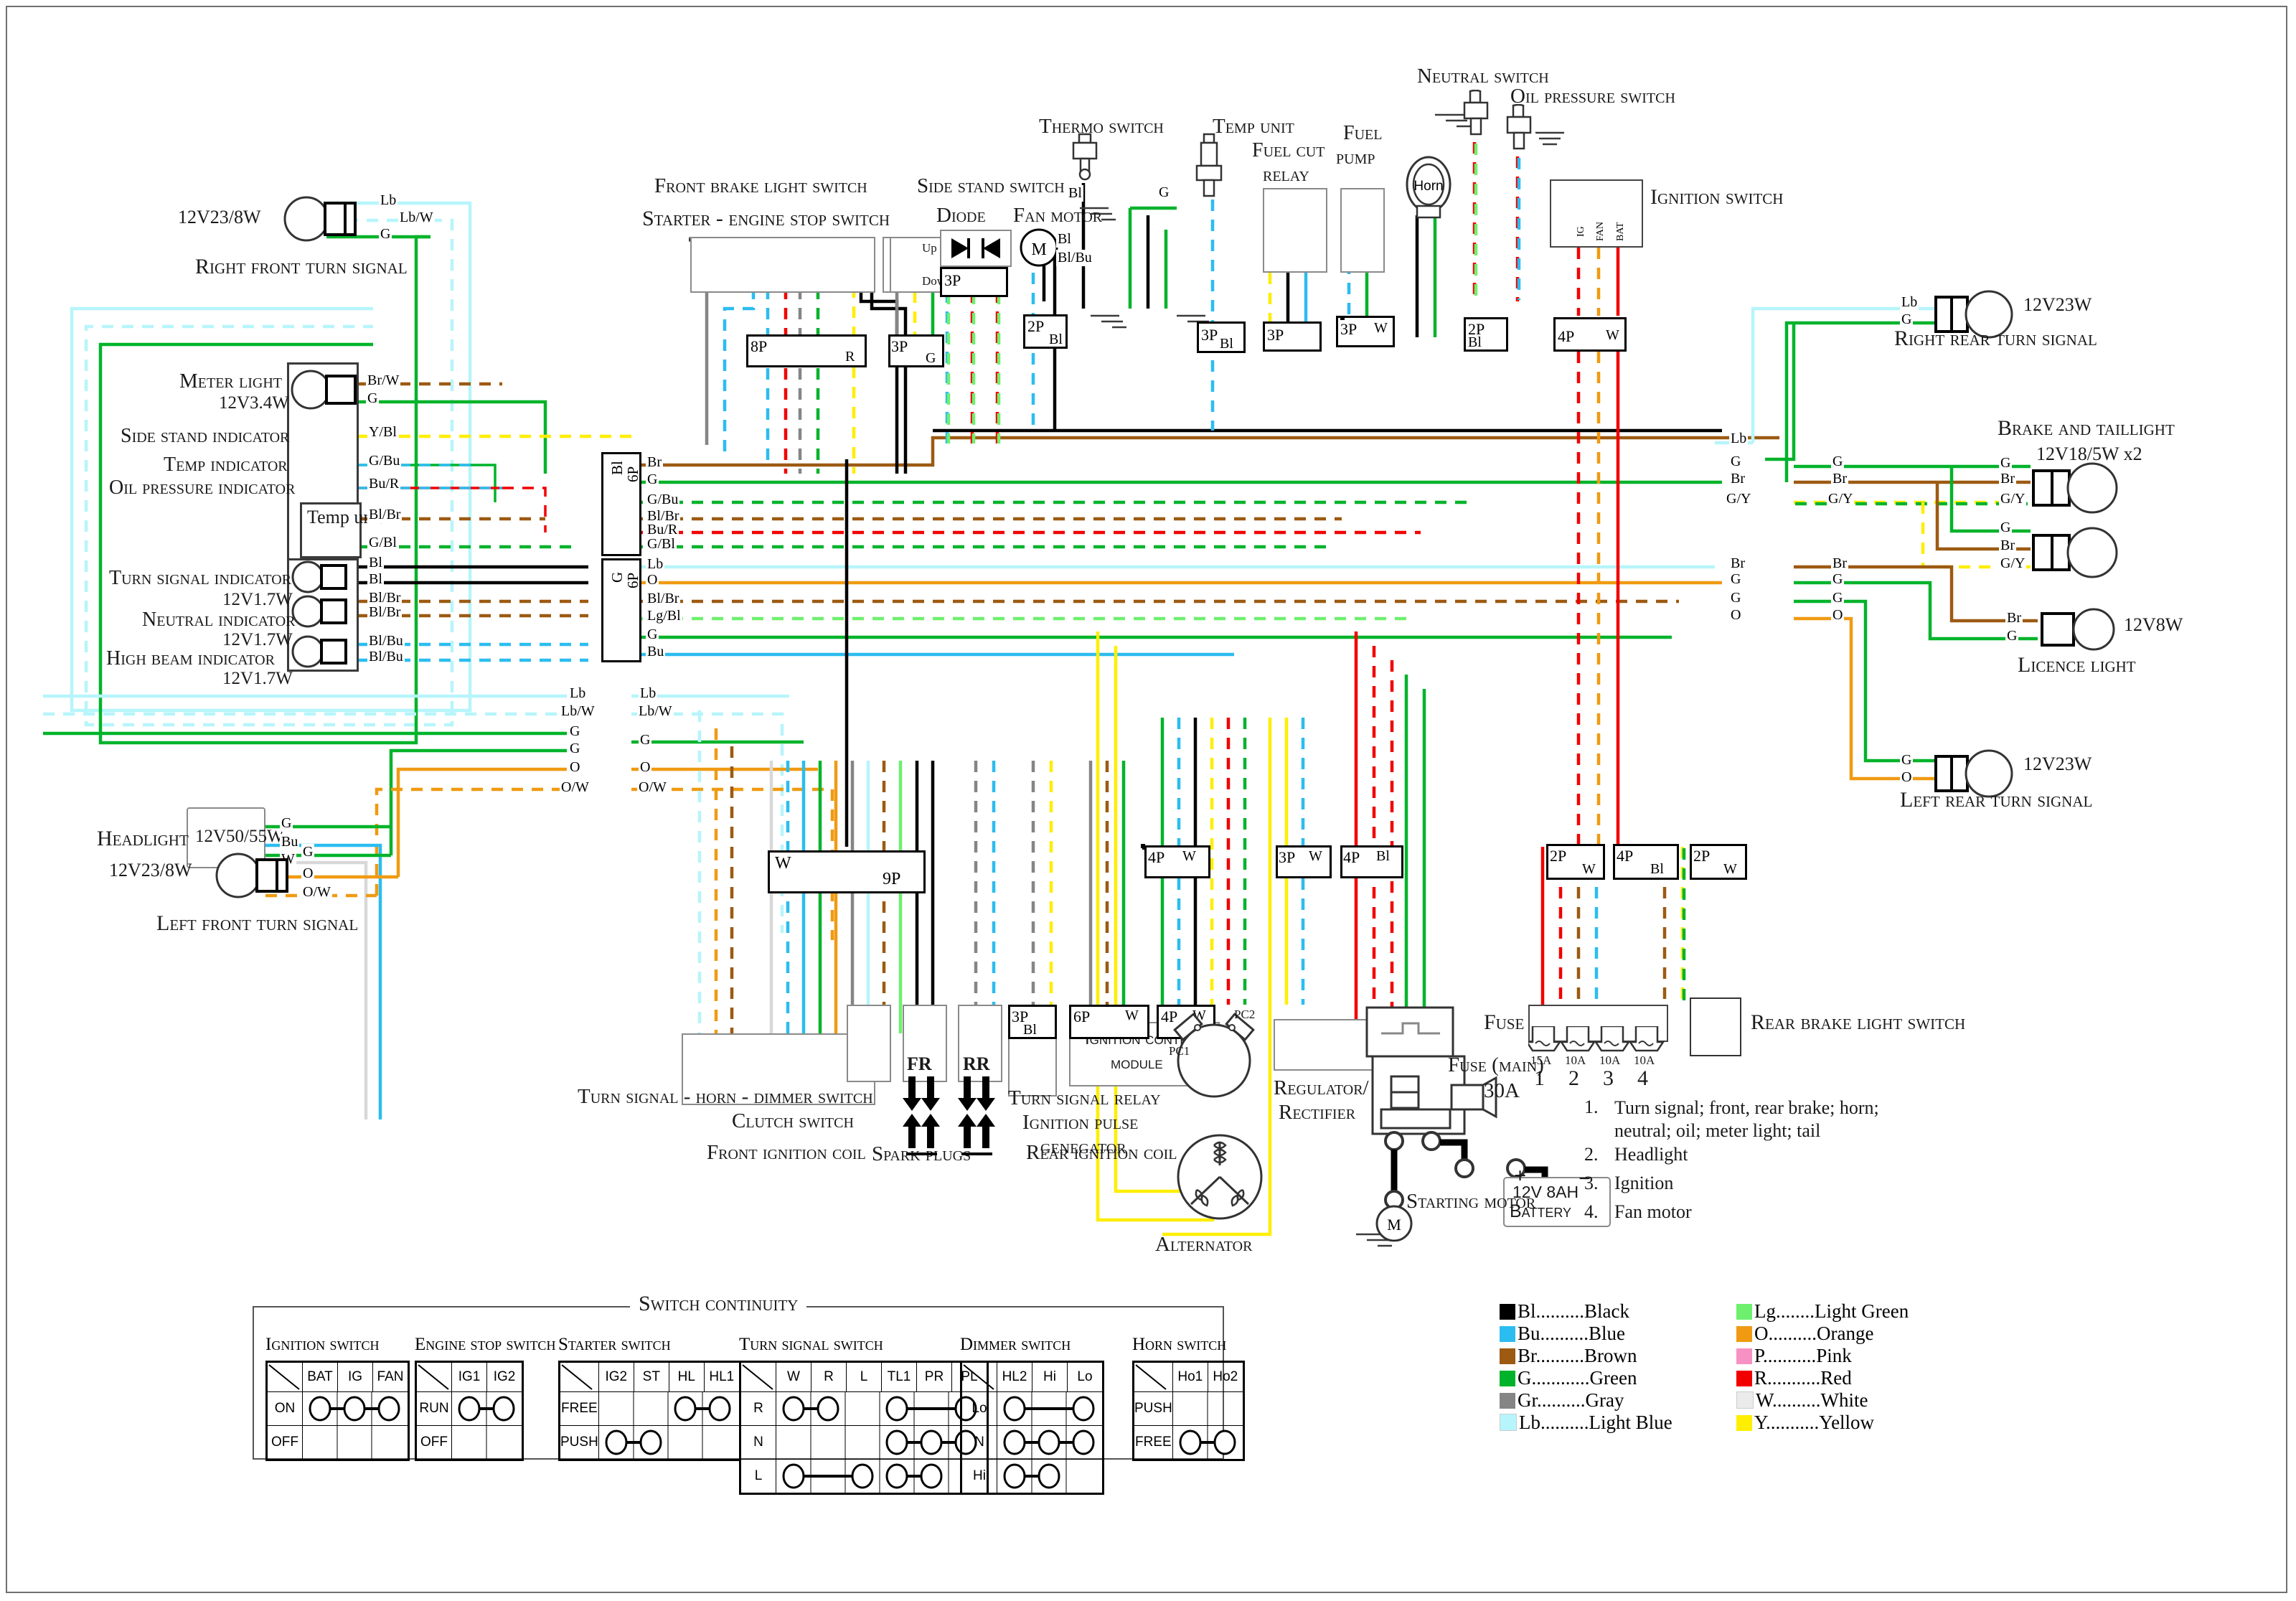  What do you see at coordinates (719, 1304) in the screenshot?
I see `switch-continuity-title: Switch continuity` at bounding box center [719, 1304].